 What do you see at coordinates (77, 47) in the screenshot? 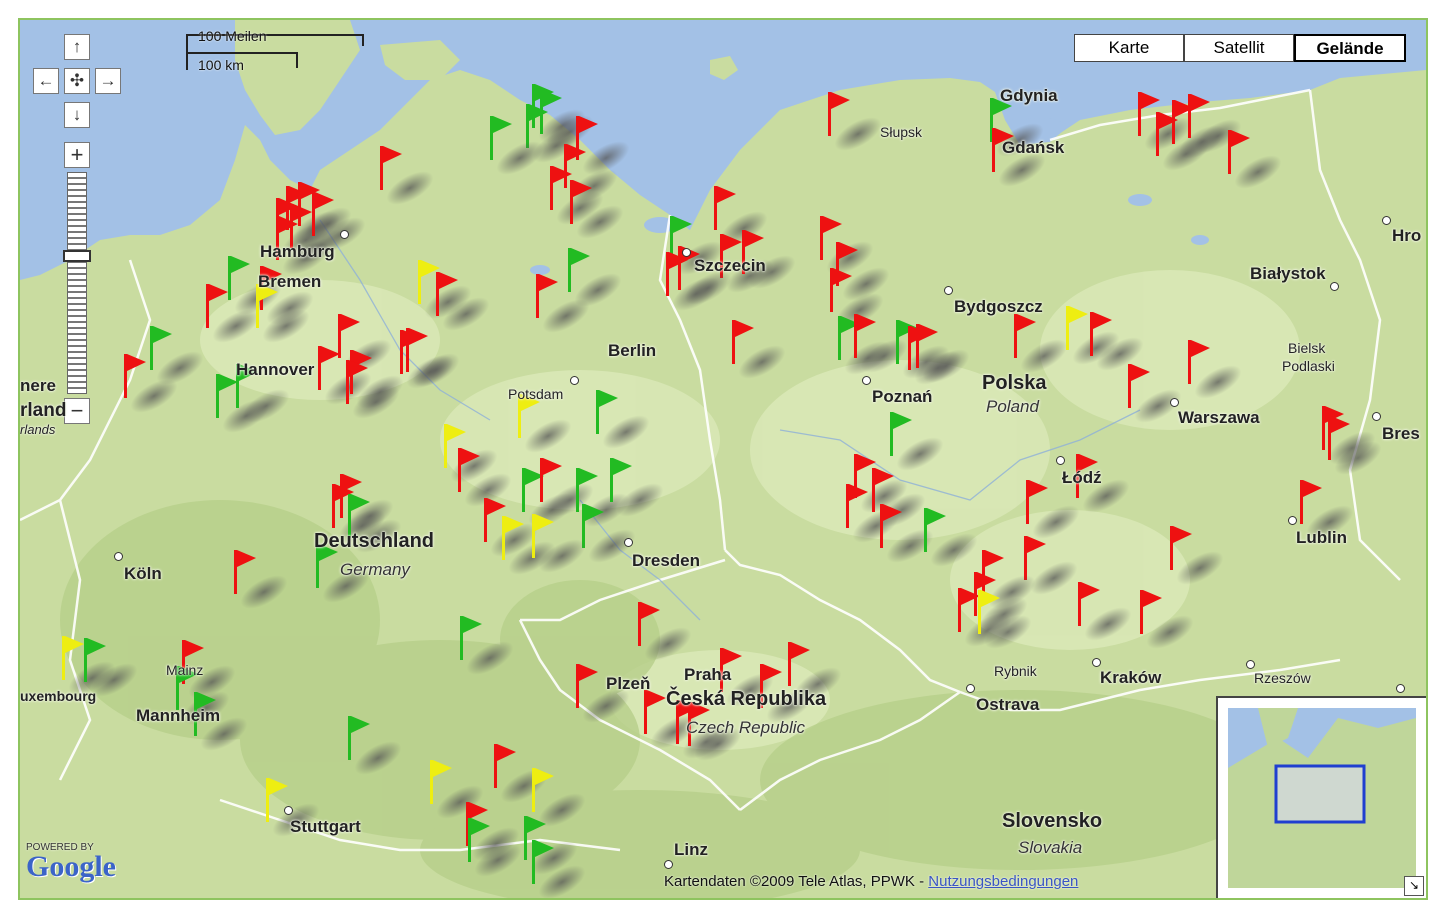
I see `pan-up-button: ↑` at bounding box center [77, 47].